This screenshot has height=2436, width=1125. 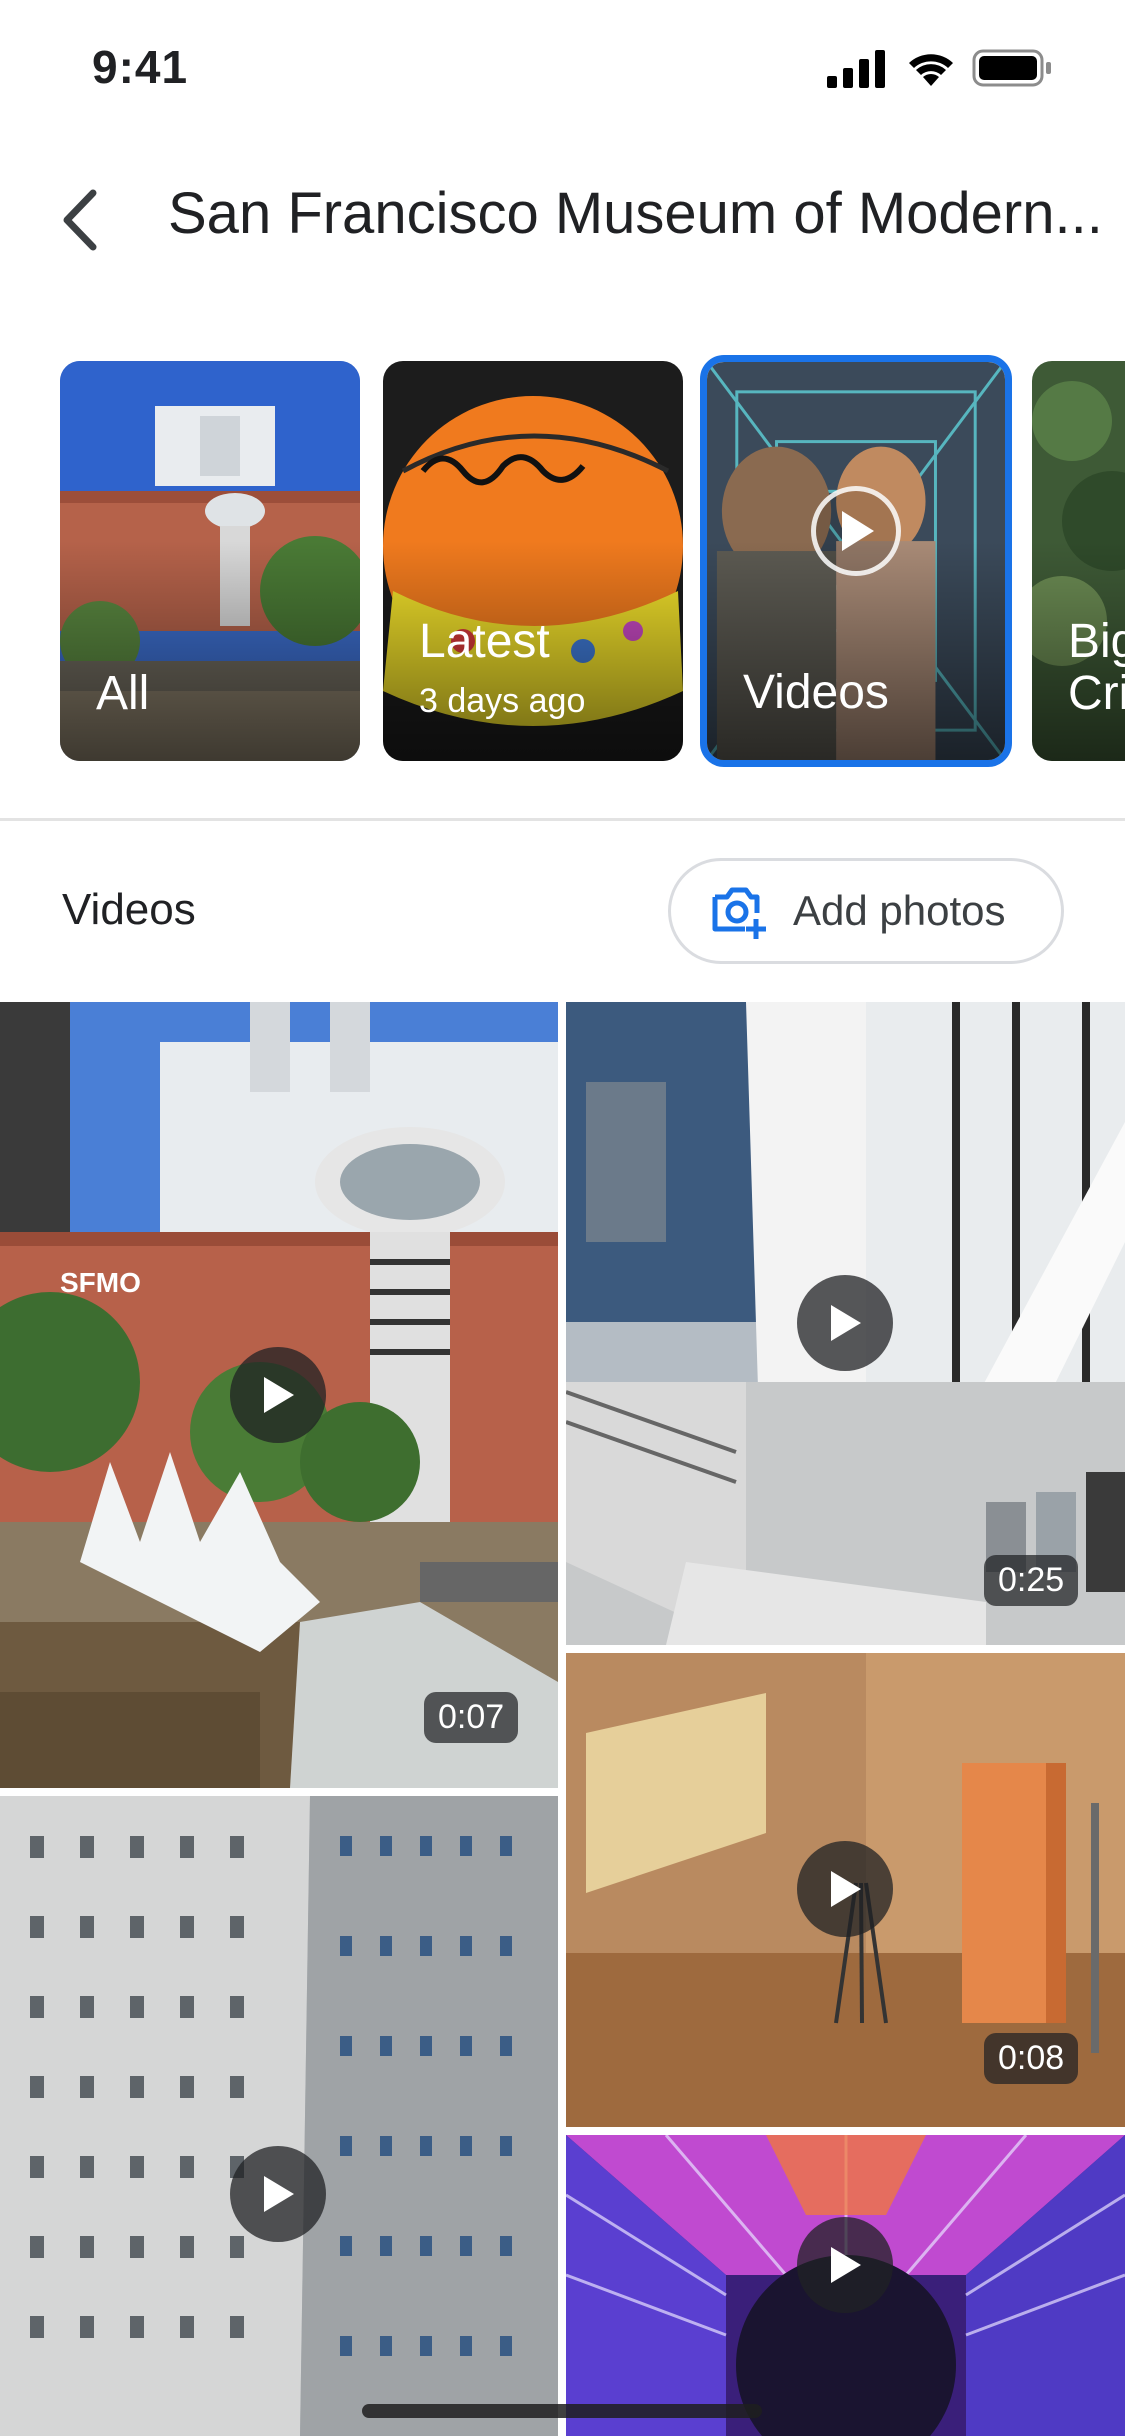 I want to click on category-sublabel-latest: 3 days ago, so click(x=502, y=701).